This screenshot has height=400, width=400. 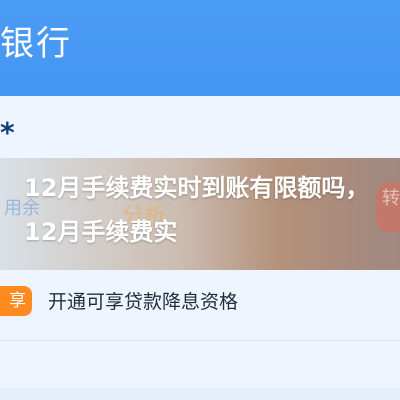 I want to click on section-divider, so click(x=200, y=340).